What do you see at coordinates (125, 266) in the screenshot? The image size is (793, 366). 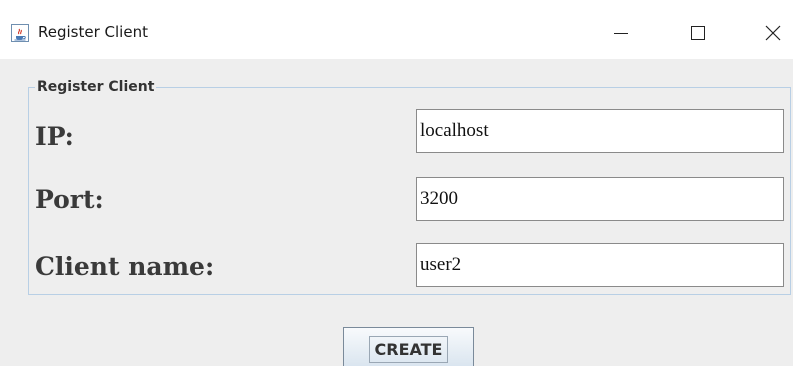 I see `client-name-label: Client name:` at bounding box center [125, 266].